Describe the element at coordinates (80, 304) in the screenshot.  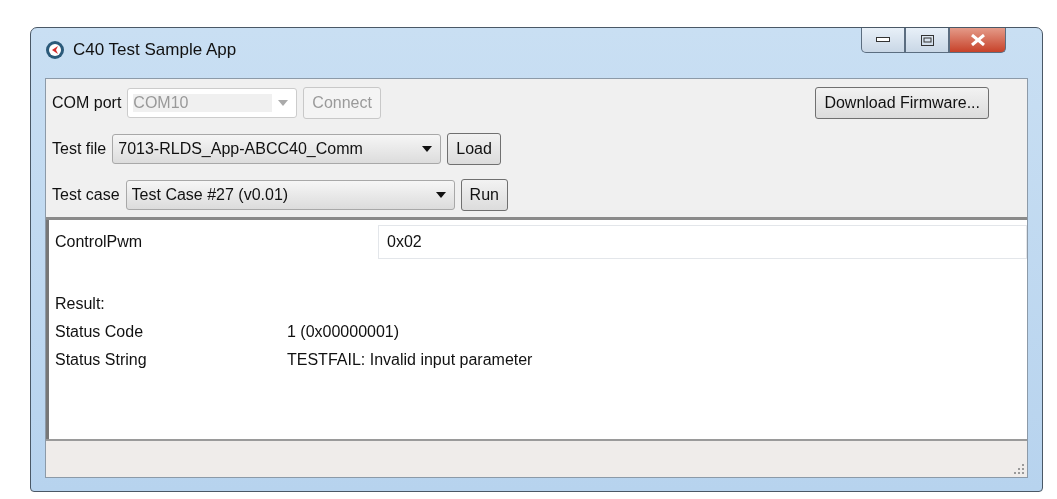
I see `result-heading: Result:` at that location.